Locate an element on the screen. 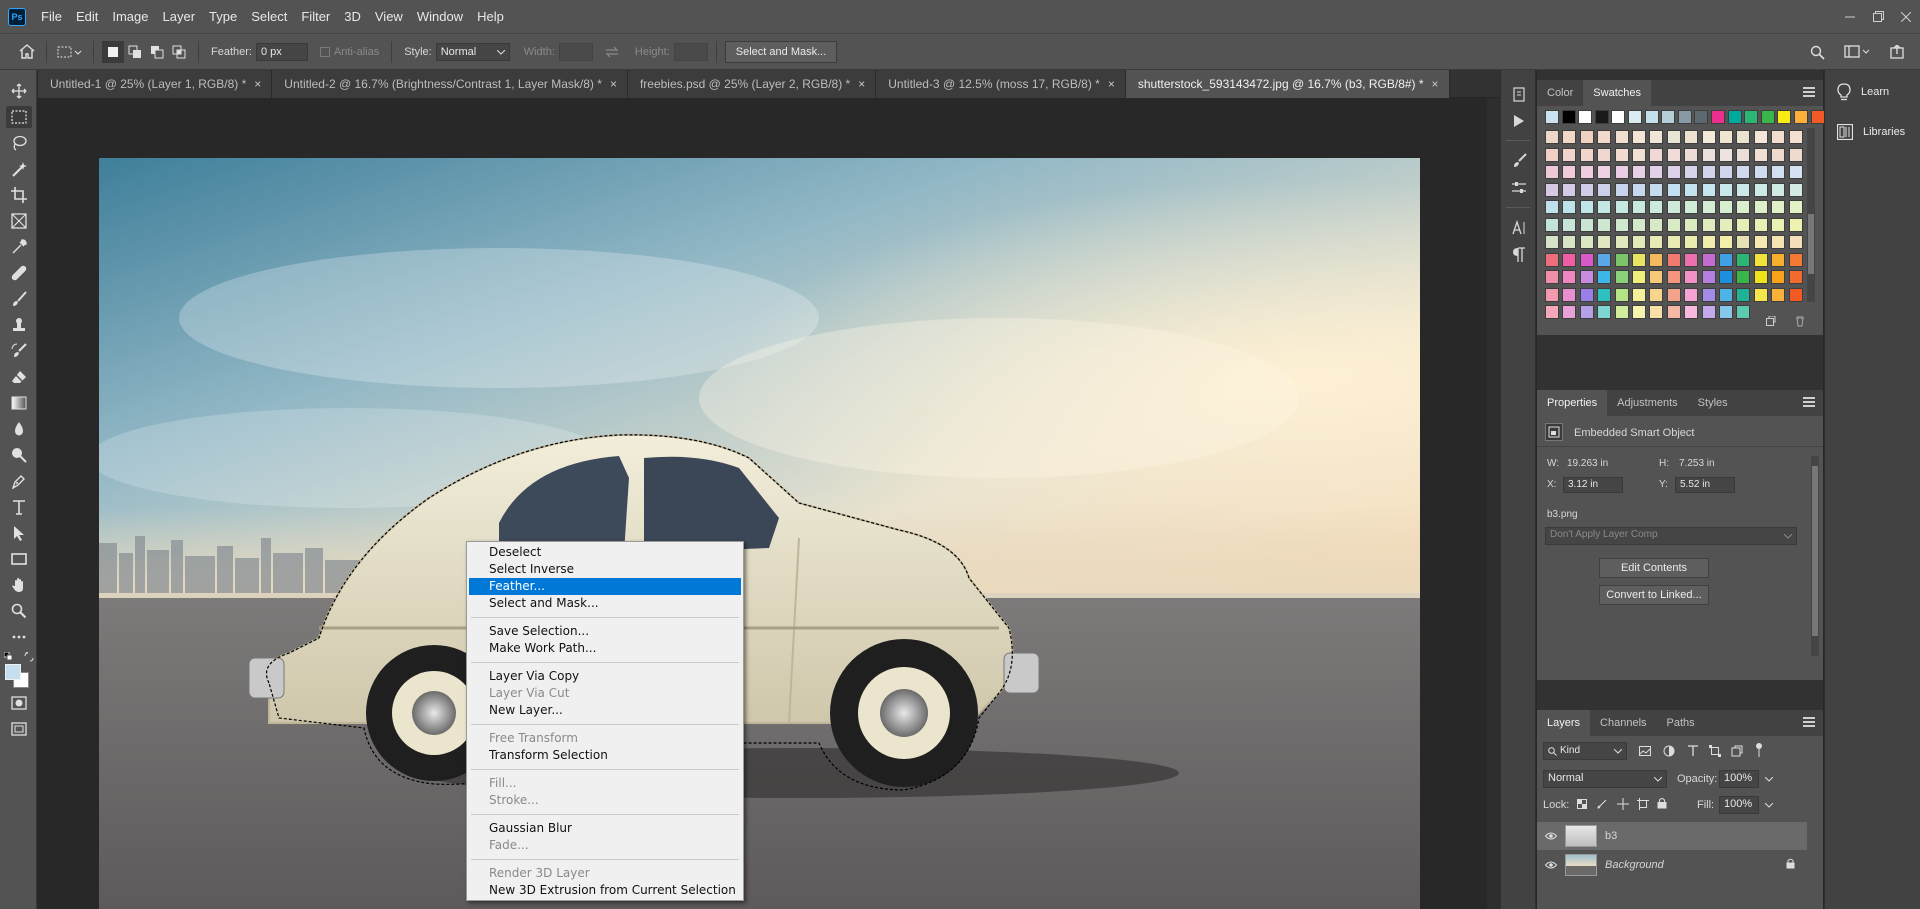 The image size is (1920, 909). restore-button is located at coordinates (1878, 16).